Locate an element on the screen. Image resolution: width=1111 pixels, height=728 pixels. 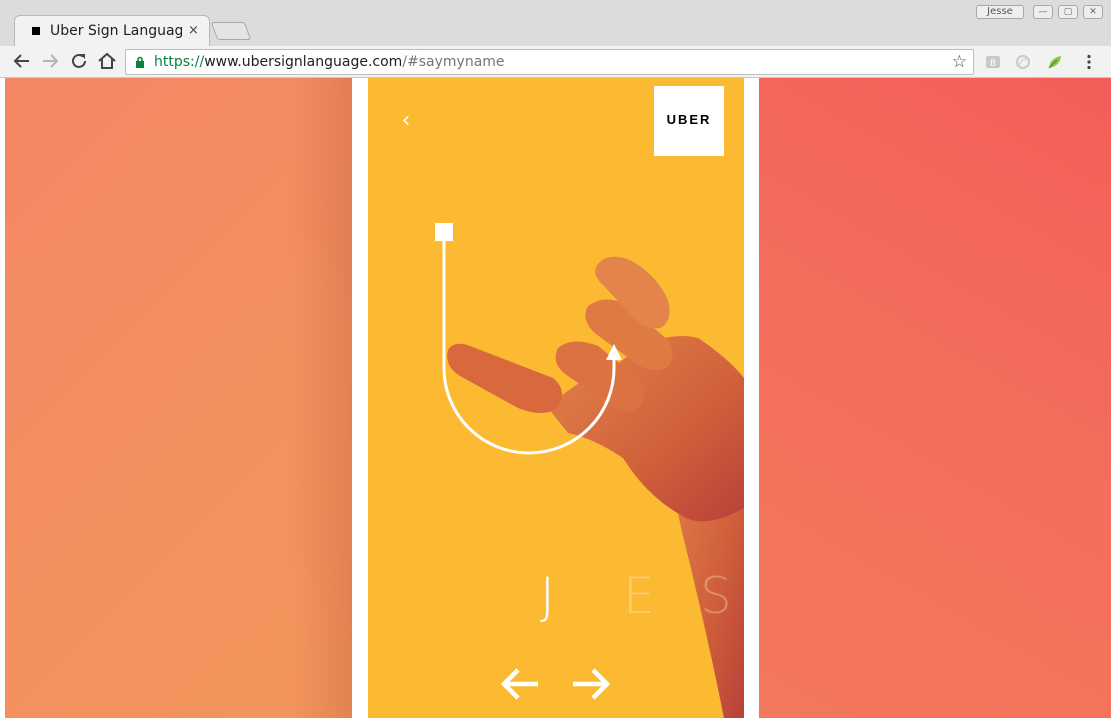
name-letter-e: E is located at coordinates (639, 596).